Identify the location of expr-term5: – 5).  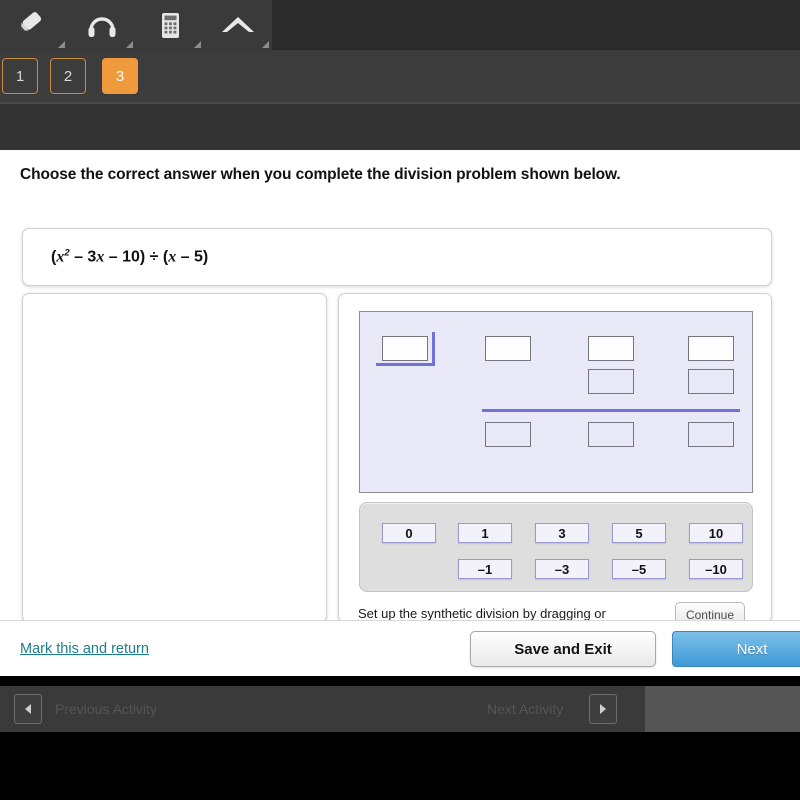
(192, 257).